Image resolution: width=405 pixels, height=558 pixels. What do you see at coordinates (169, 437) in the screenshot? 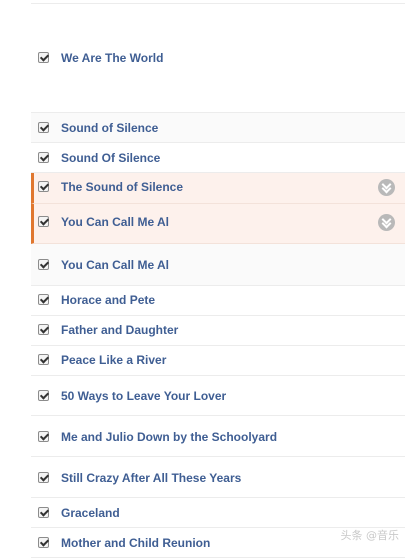
I see `song-title: Me and Julio Down by the Schoolyard` at bounding box center [169, 437].